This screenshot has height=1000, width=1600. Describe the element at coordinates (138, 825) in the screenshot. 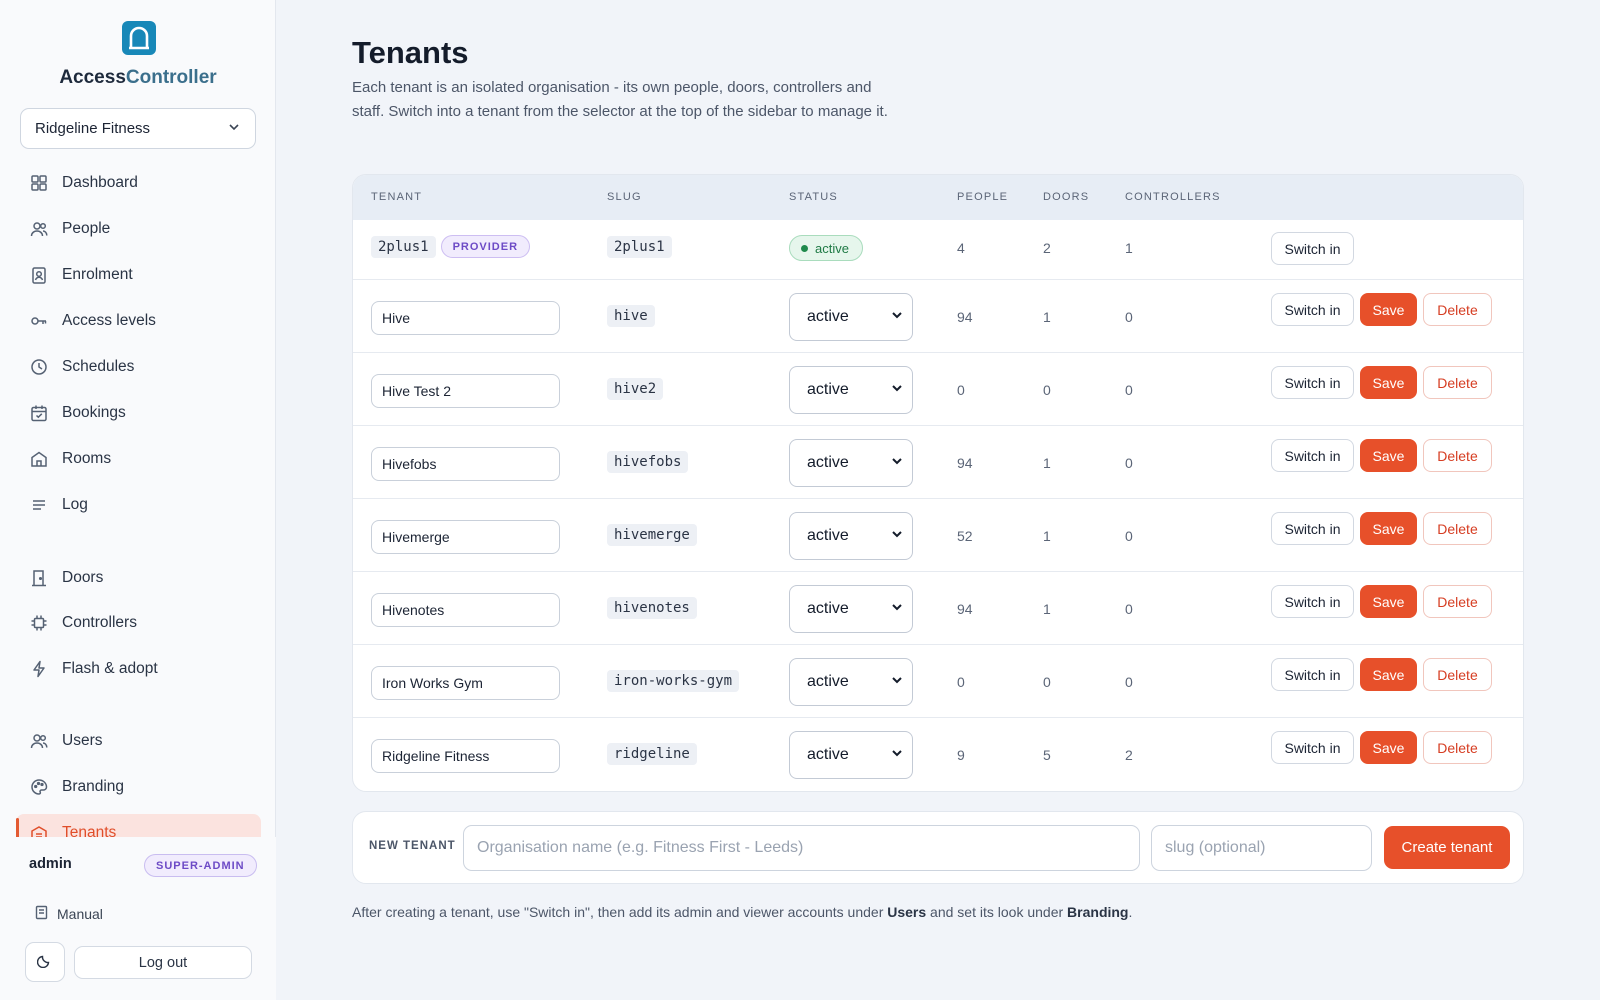

I see `sidebar-item-tenants: Tenants` at that location.